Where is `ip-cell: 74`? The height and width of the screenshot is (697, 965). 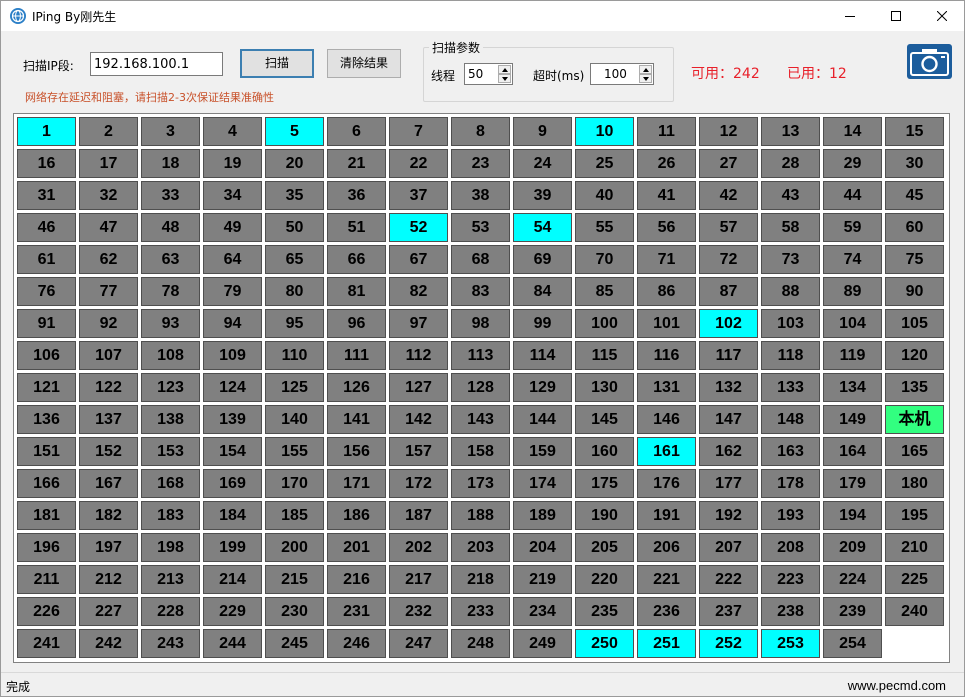
ip-cell: 74 is located at coordinates (852, 259).